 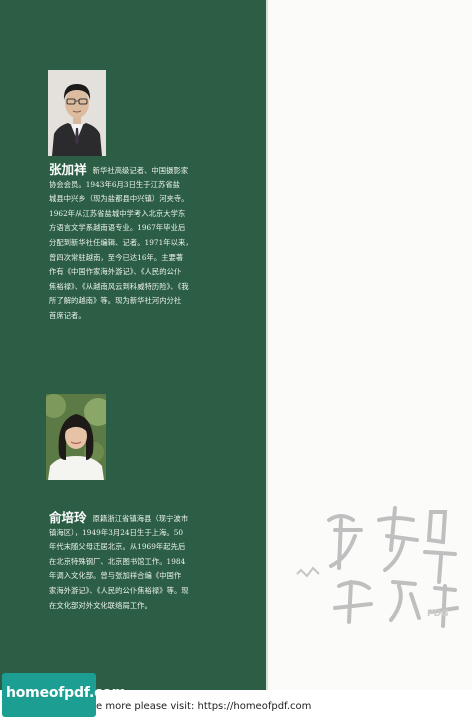 I want to click on author2-photo, so click(x=76, y=437).